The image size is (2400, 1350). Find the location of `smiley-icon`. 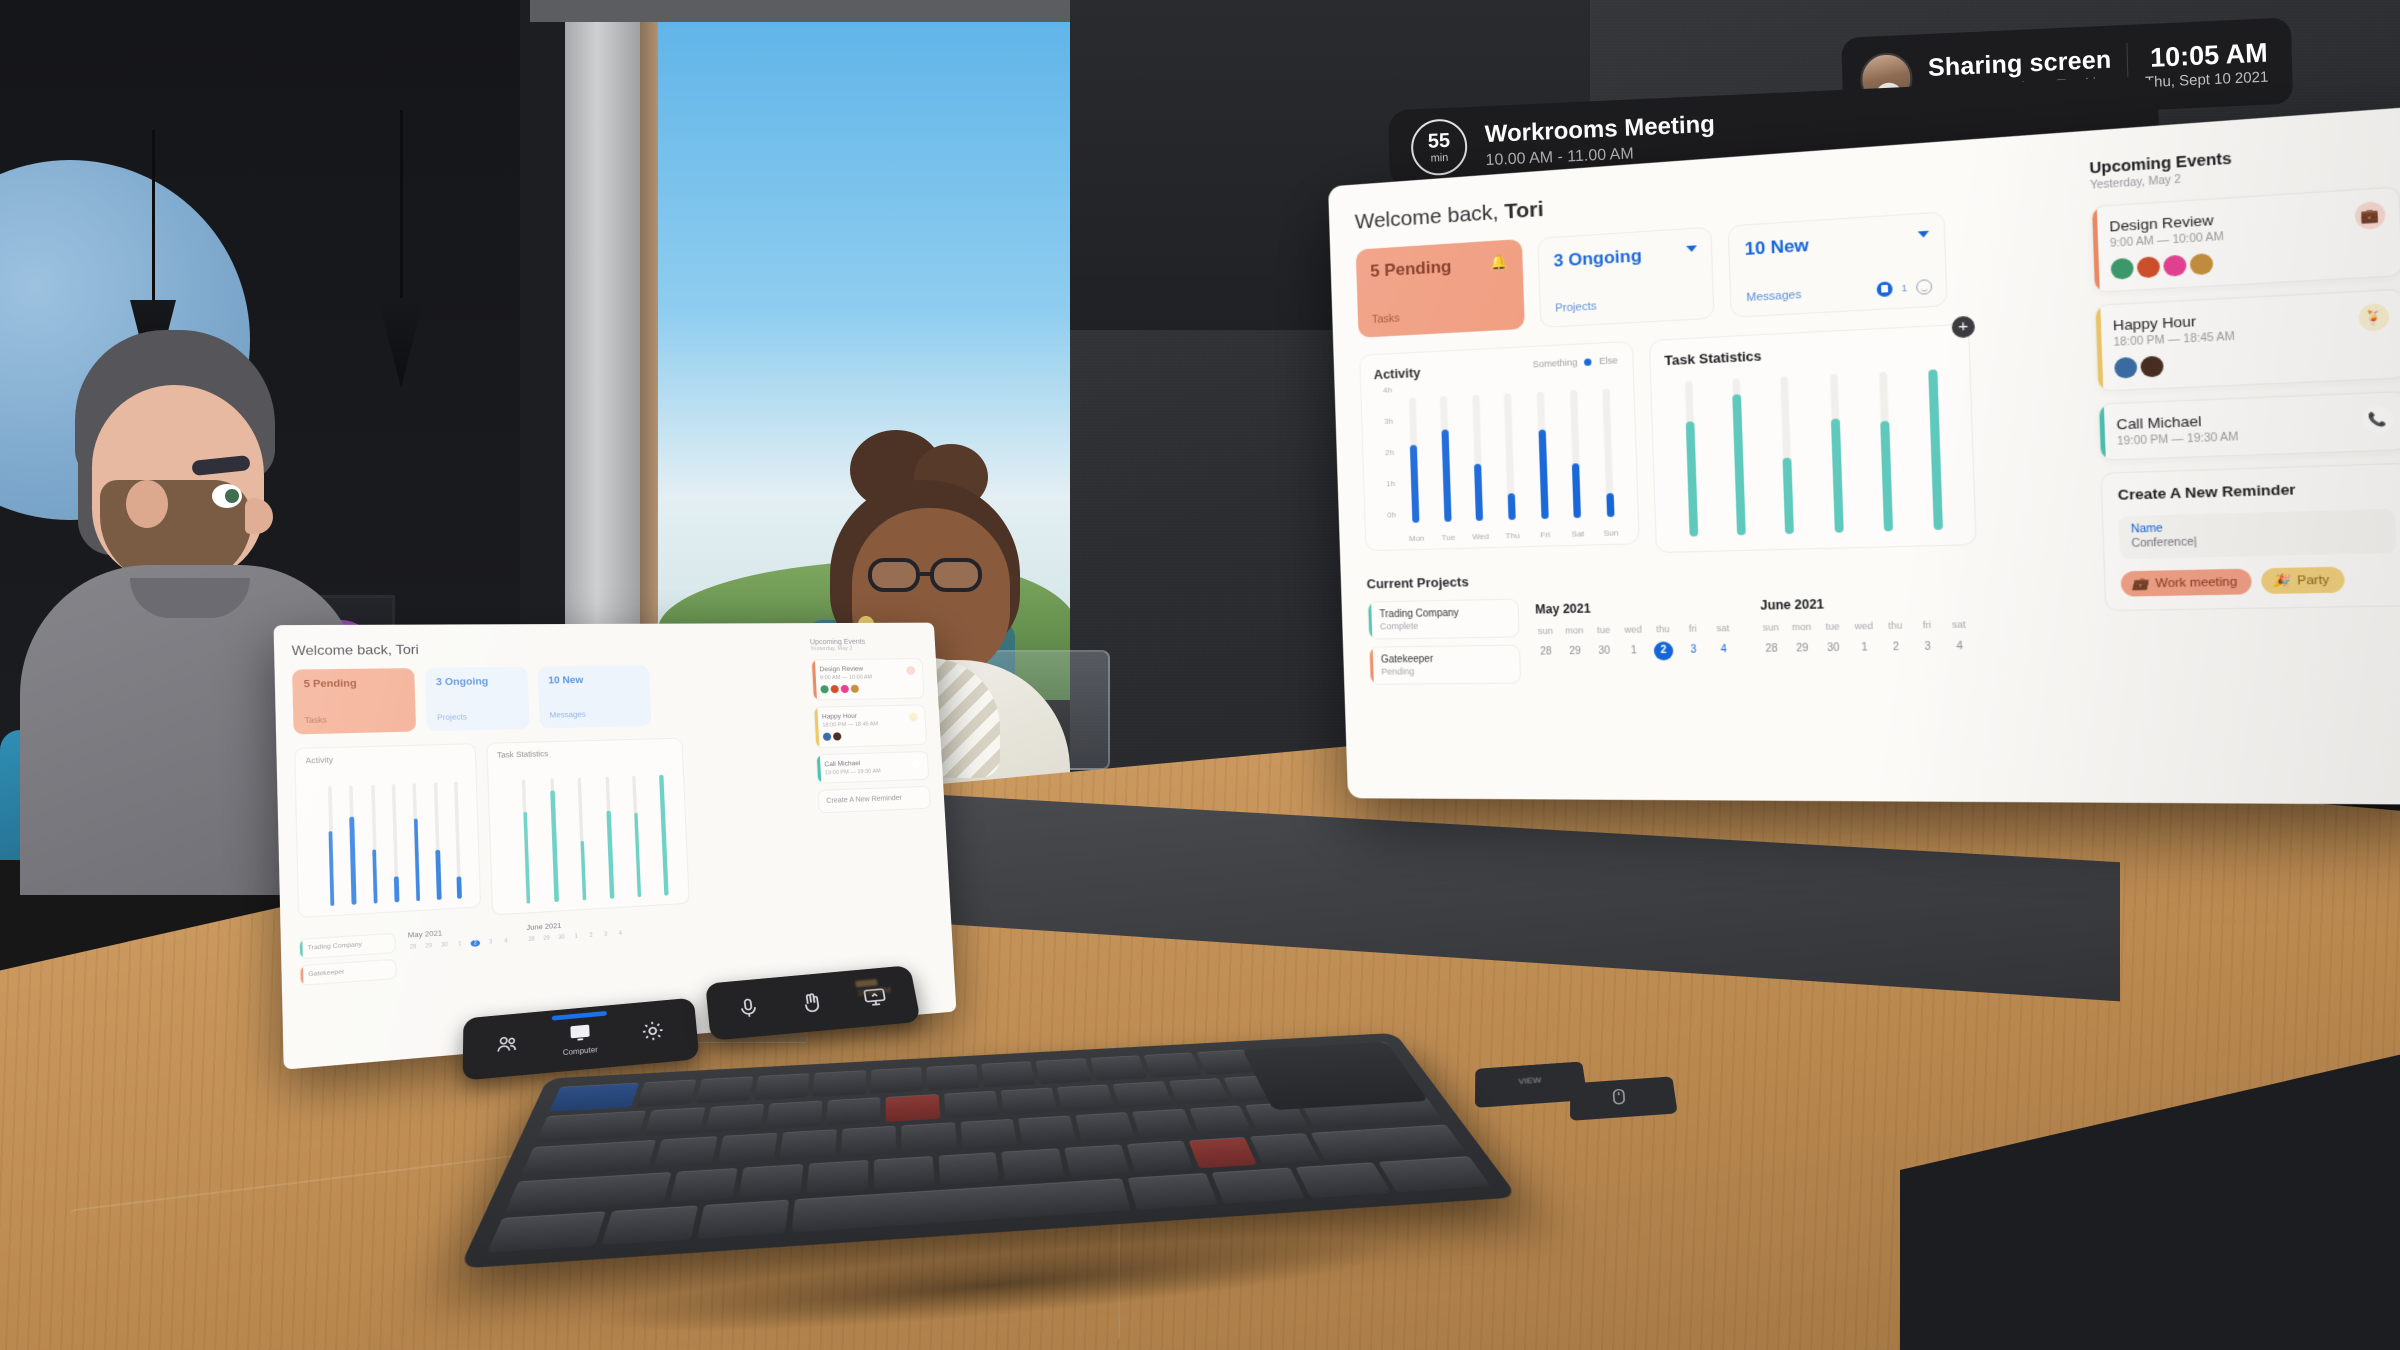

smiley-icon is located at coordinates (1924, 287).